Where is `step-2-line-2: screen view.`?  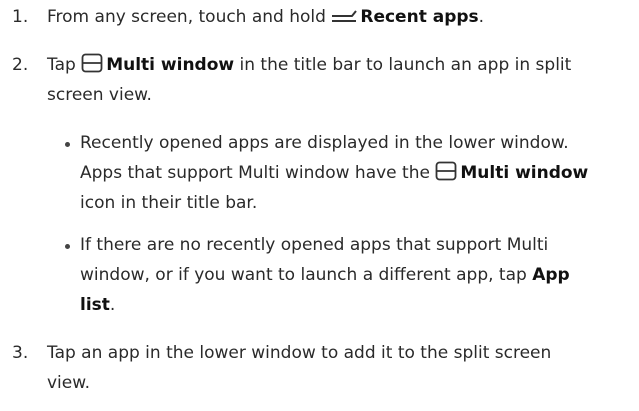 step-2-line-2: screen view. is located at coordinates (99, 95).